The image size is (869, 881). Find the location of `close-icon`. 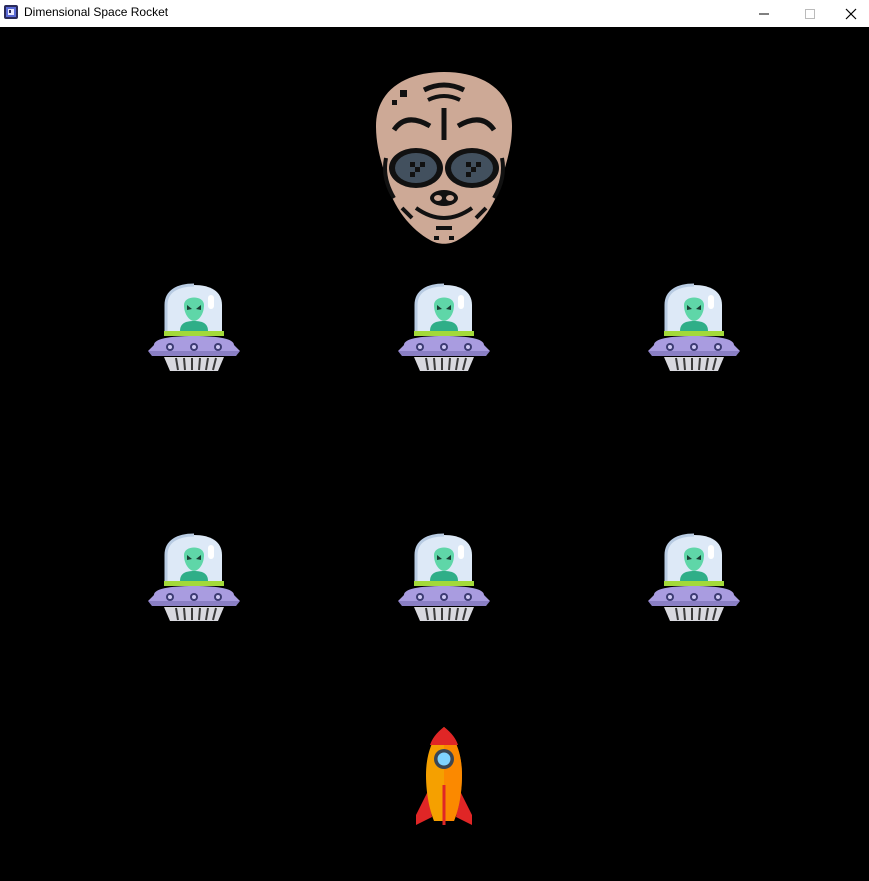

close-icon is located at coordinates (850, 13).